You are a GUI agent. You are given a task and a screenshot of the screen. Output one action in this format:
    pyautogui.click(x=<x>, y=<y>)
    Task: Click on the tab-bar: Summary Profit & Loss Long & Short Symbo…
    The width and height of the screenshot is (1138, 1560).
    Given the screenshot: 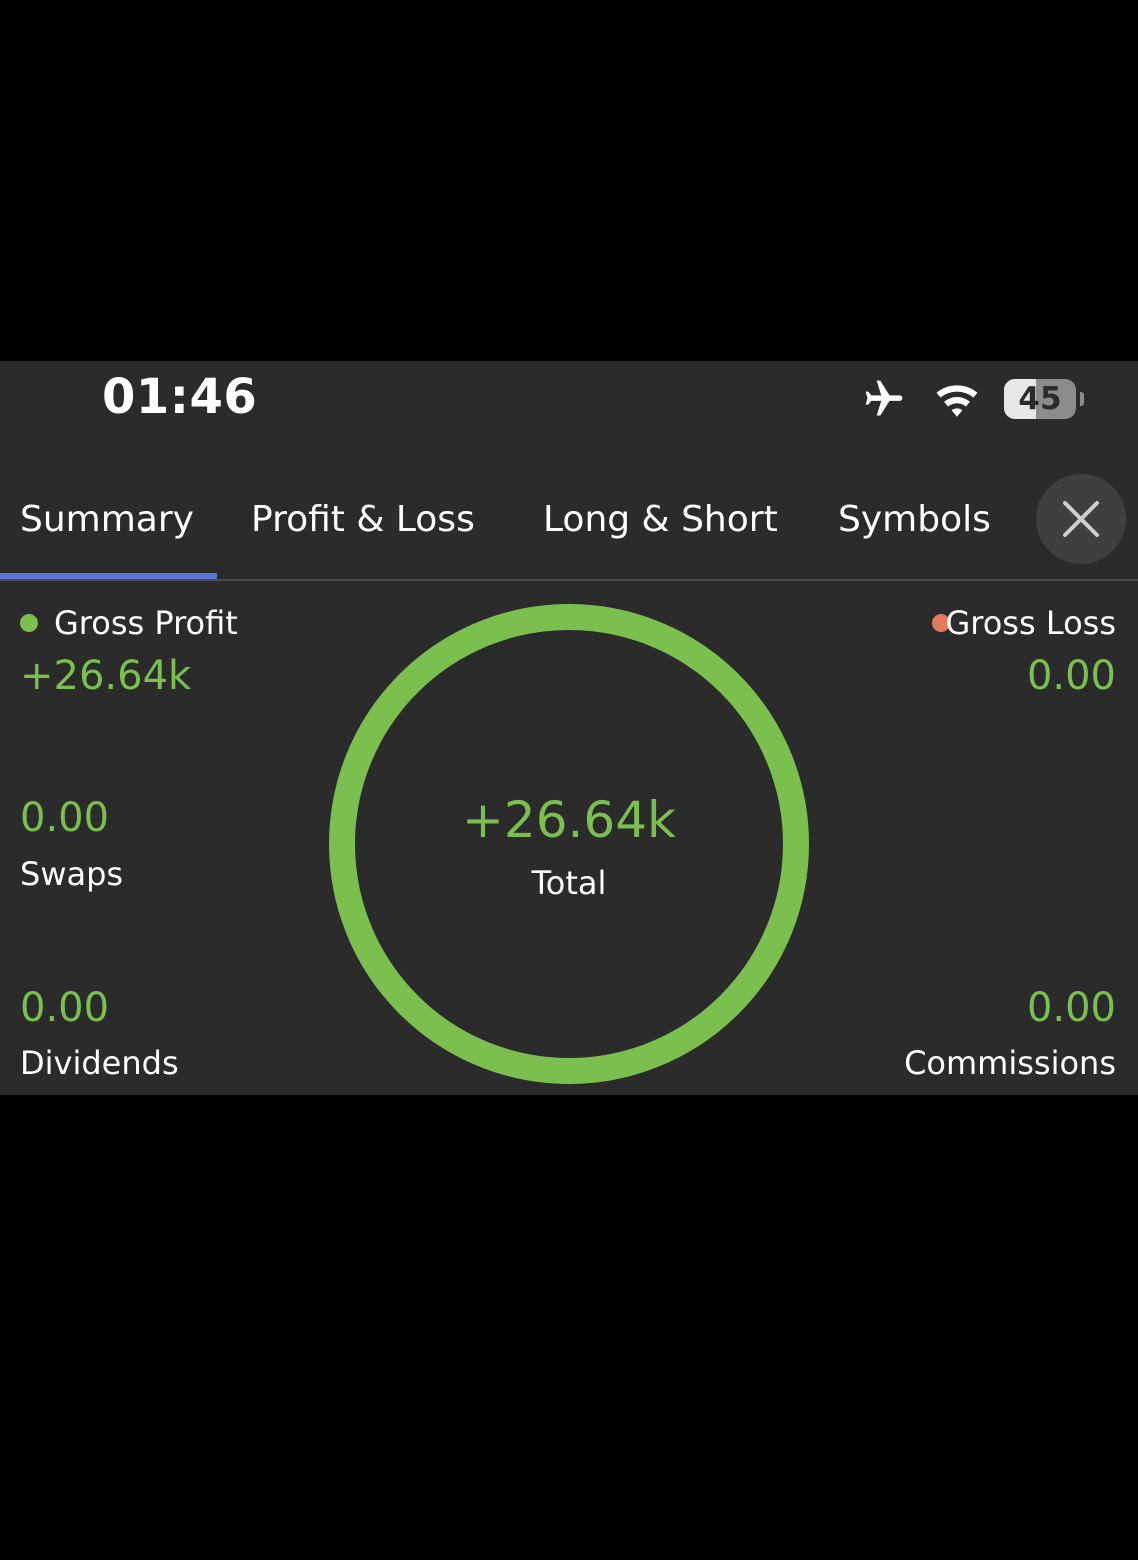 What is the action you would take?
    pyautogui.click(x=569, y=525)
    